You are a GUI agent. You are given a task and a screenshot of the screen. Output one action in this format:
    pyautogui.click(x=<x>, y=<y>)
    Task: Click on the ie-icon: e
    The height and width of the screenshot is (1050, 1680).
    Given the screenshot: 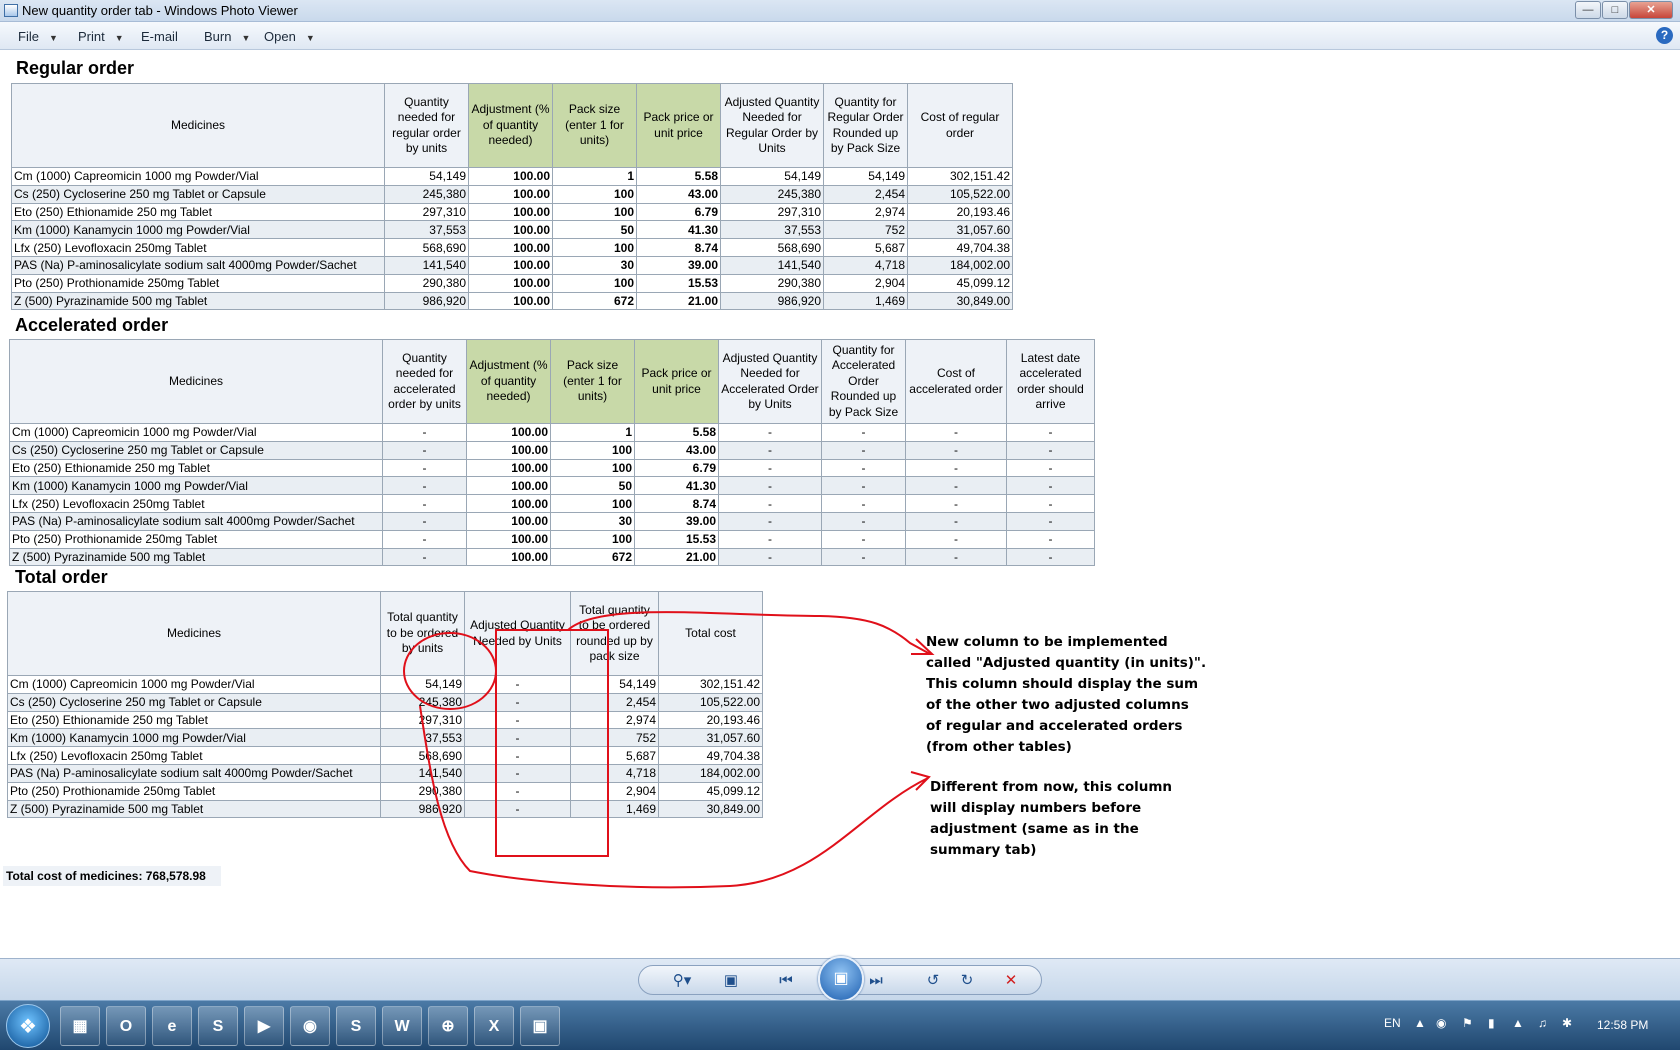 What is the action you would take?
    pyautogui.click(x=172, y=1026)
    